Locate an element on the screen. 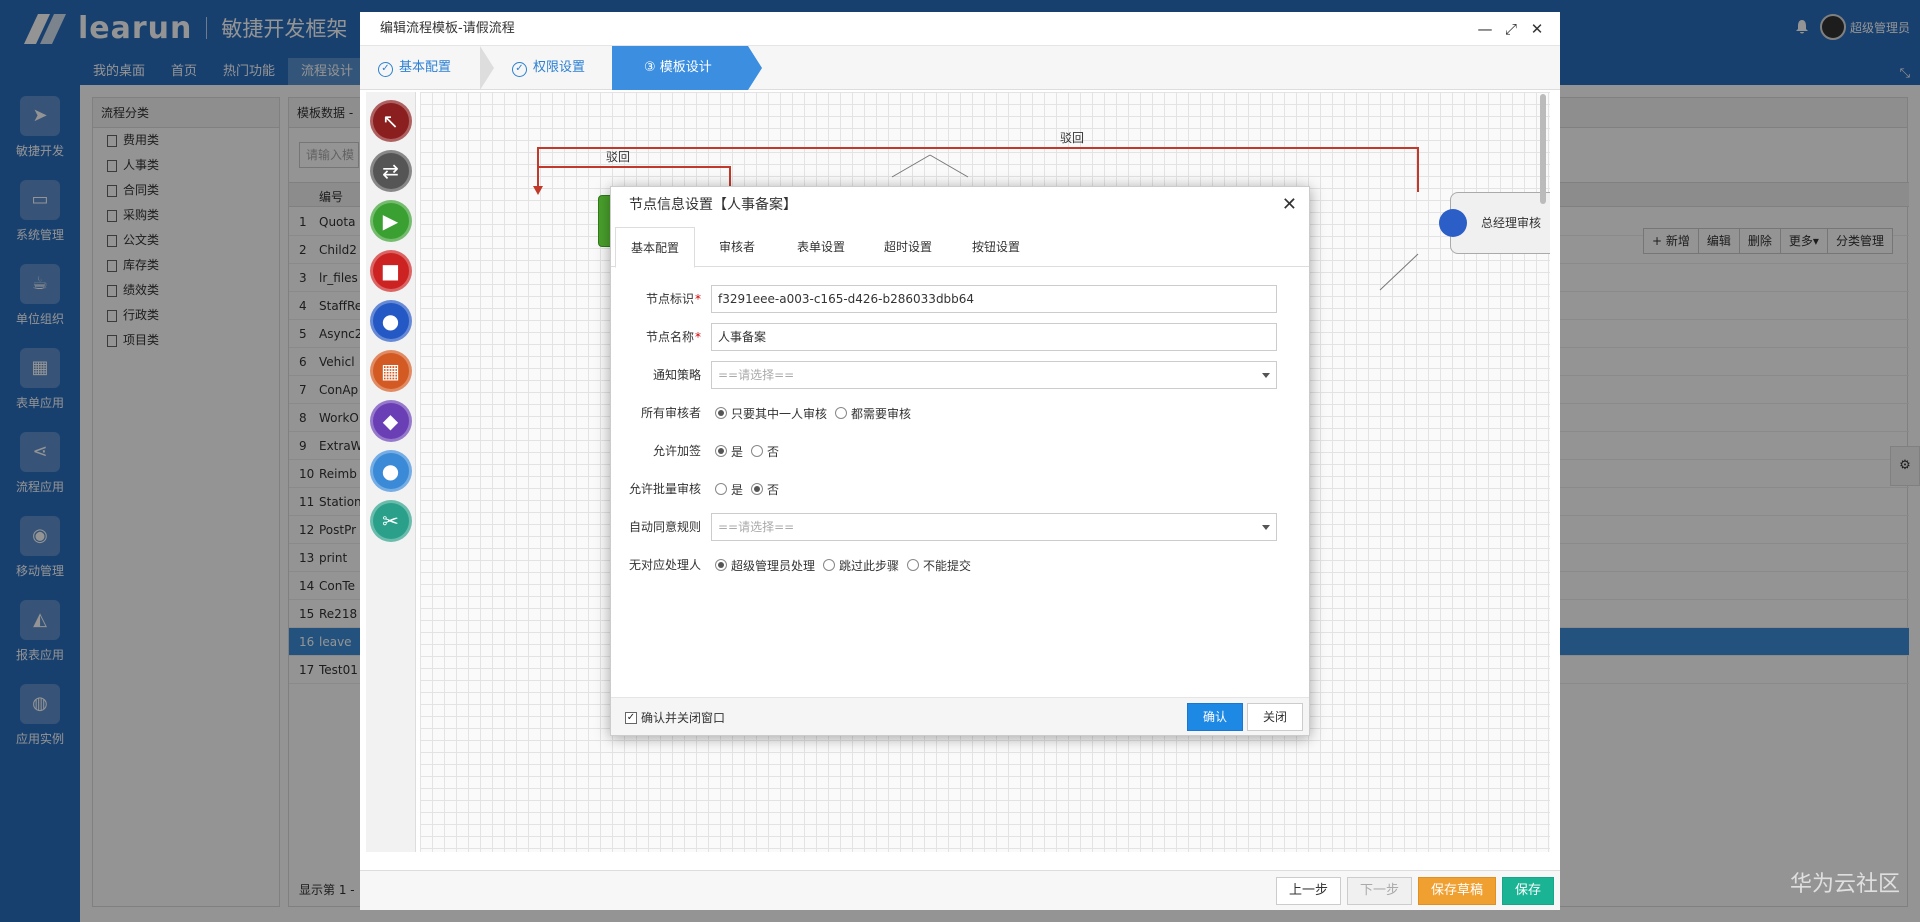  confirm-button: 确认 is located at coordinates (1215, 717).